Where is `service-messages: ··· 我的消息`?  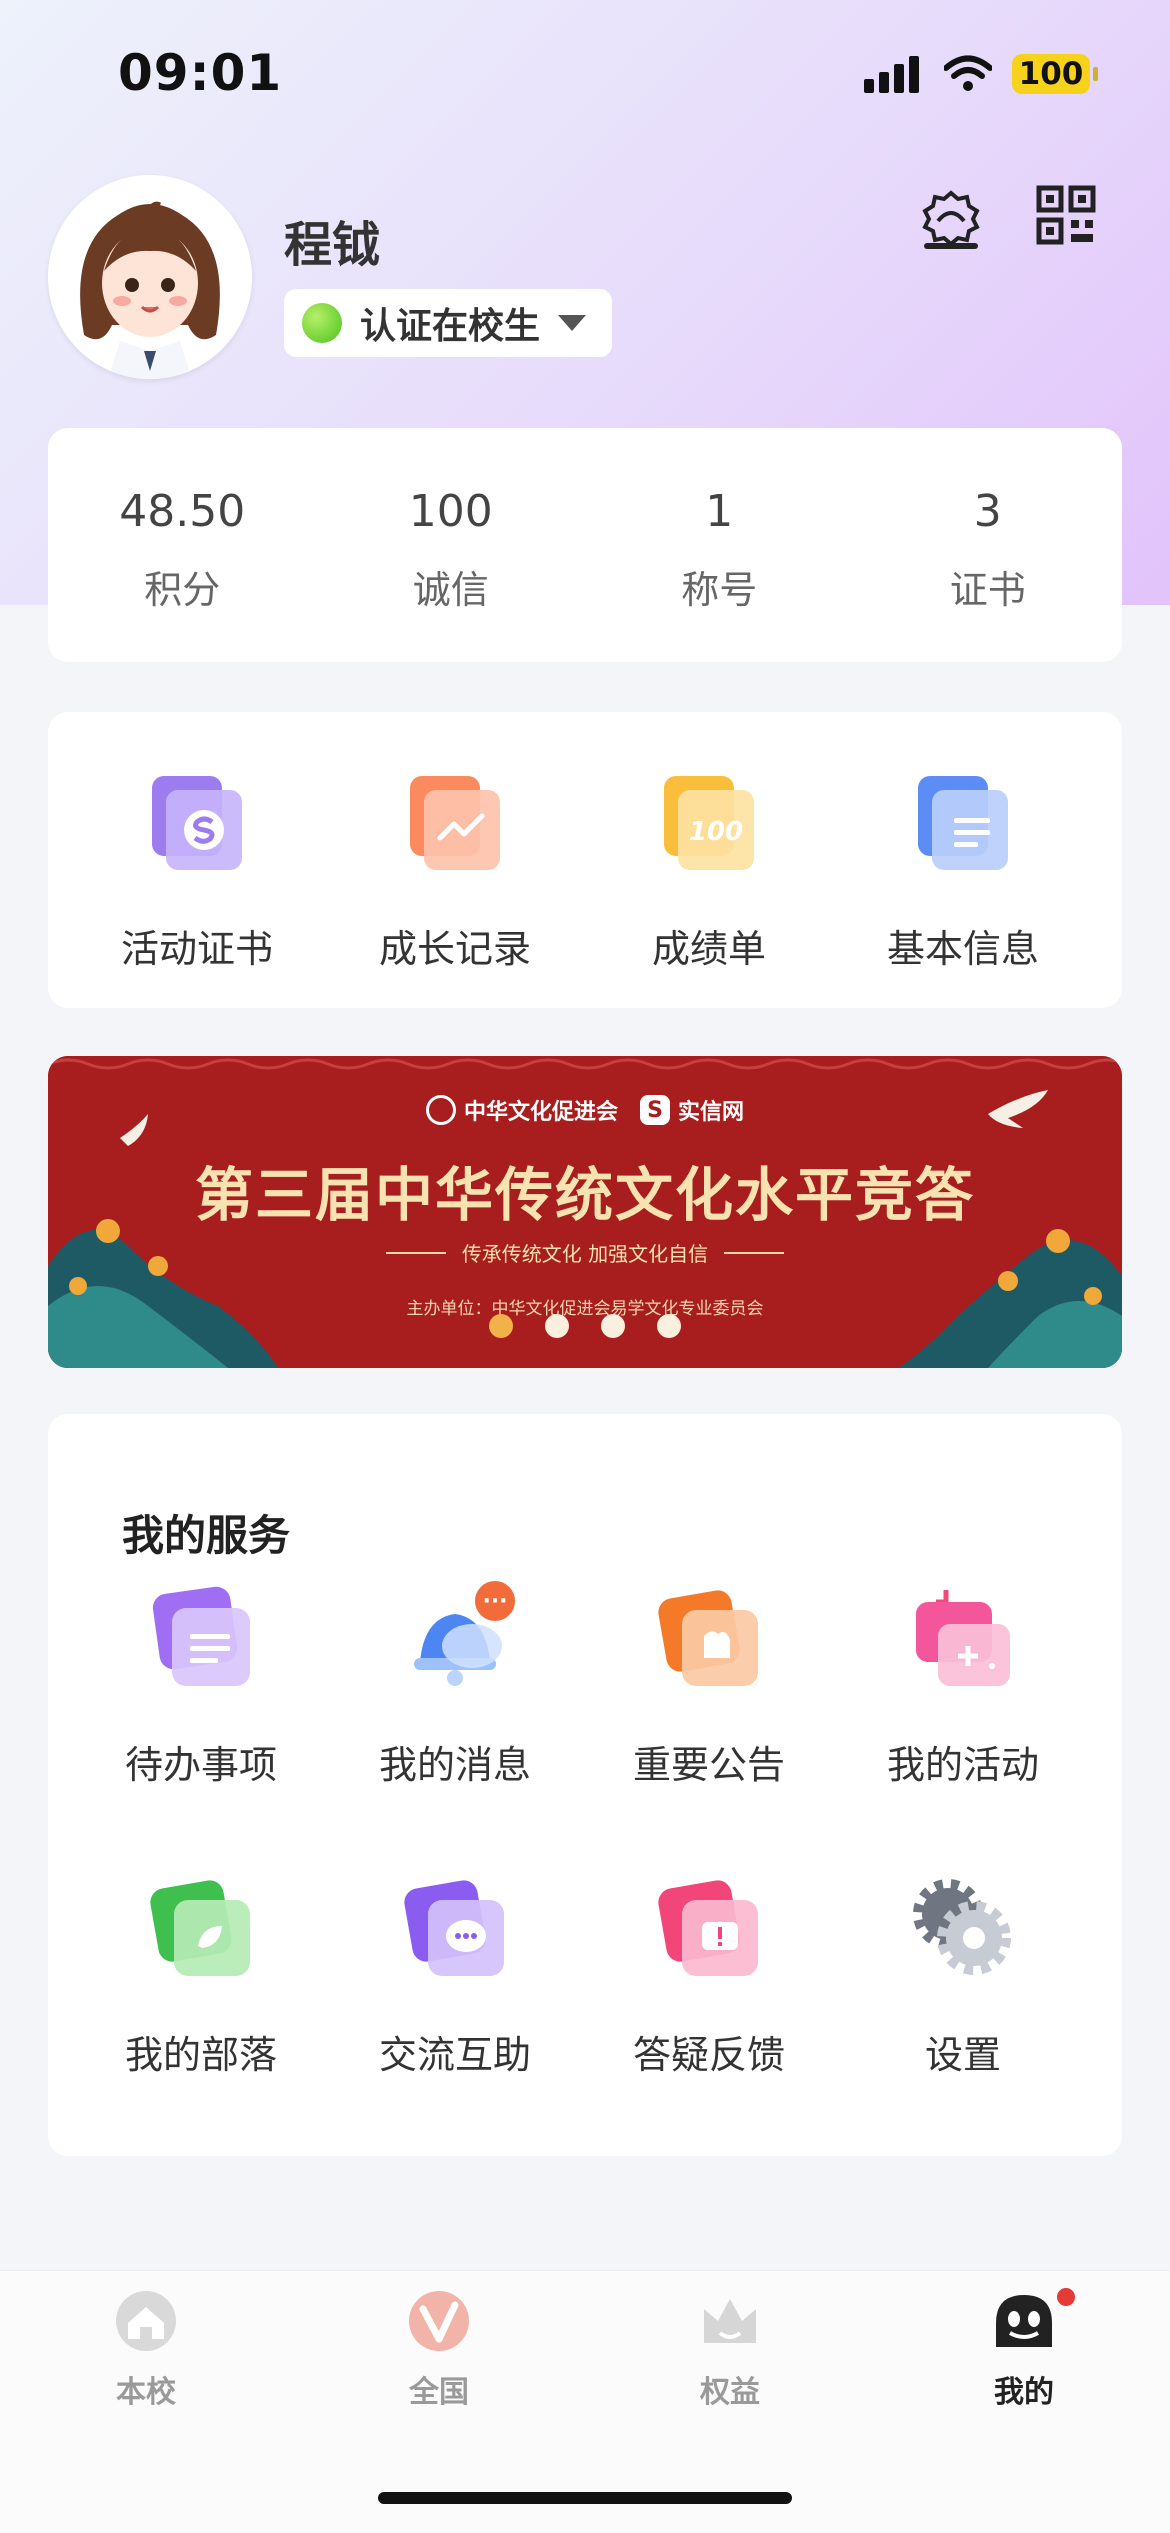 service-messages: ··· 我的消息 is located at coordinates (455, 1683).